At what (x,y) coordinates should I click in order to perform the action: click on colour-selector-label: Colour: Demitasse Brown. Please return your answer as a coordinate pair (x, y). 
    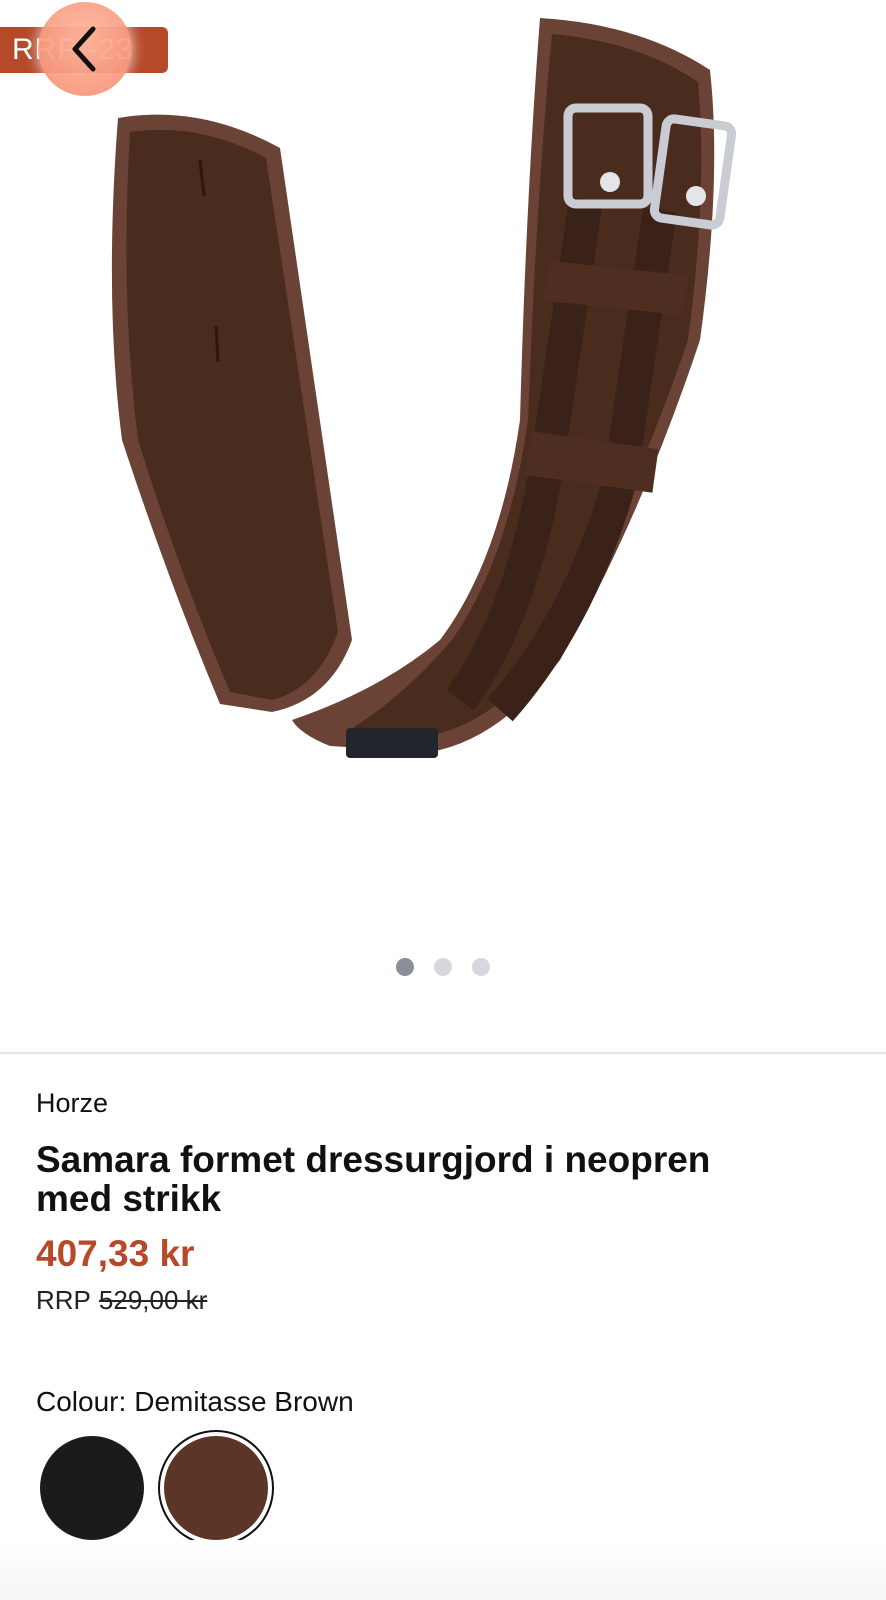
    Looking at the image, I should click on (195, 1402).